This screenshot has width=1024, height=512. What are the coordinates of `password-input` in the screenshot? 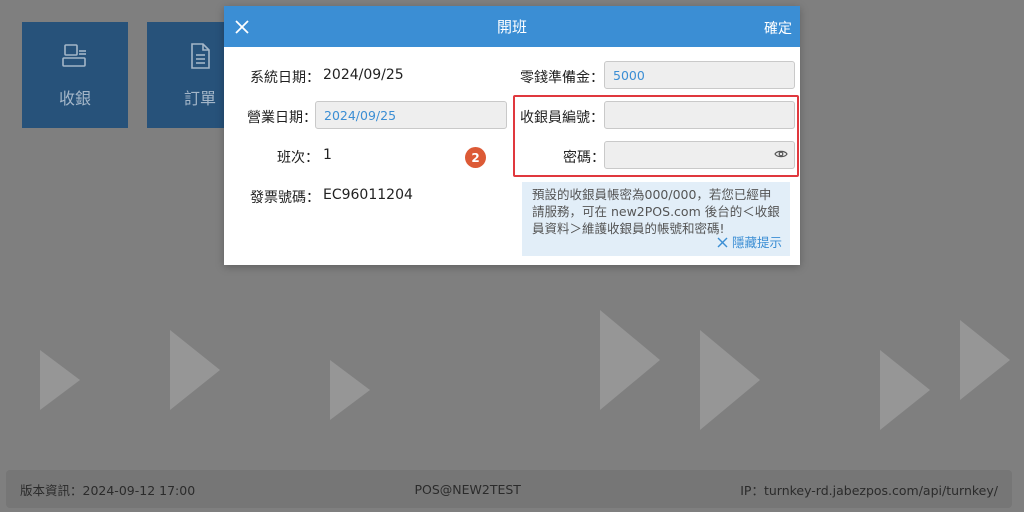 It's located at (699, 155).